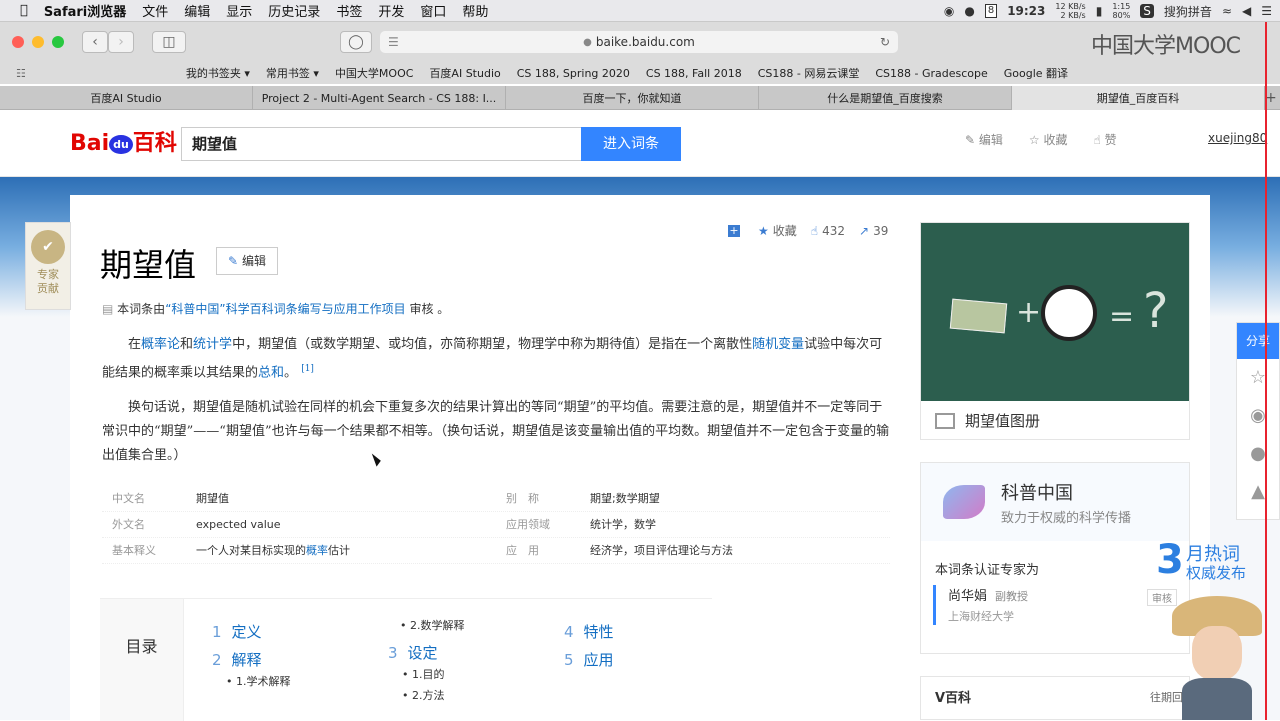 This screenshot has height=721, width=1280. What do you see at coordinates (949, 11) in the screenshot?
I see `obs-icon: ◉` at bounding box center [949, 11].